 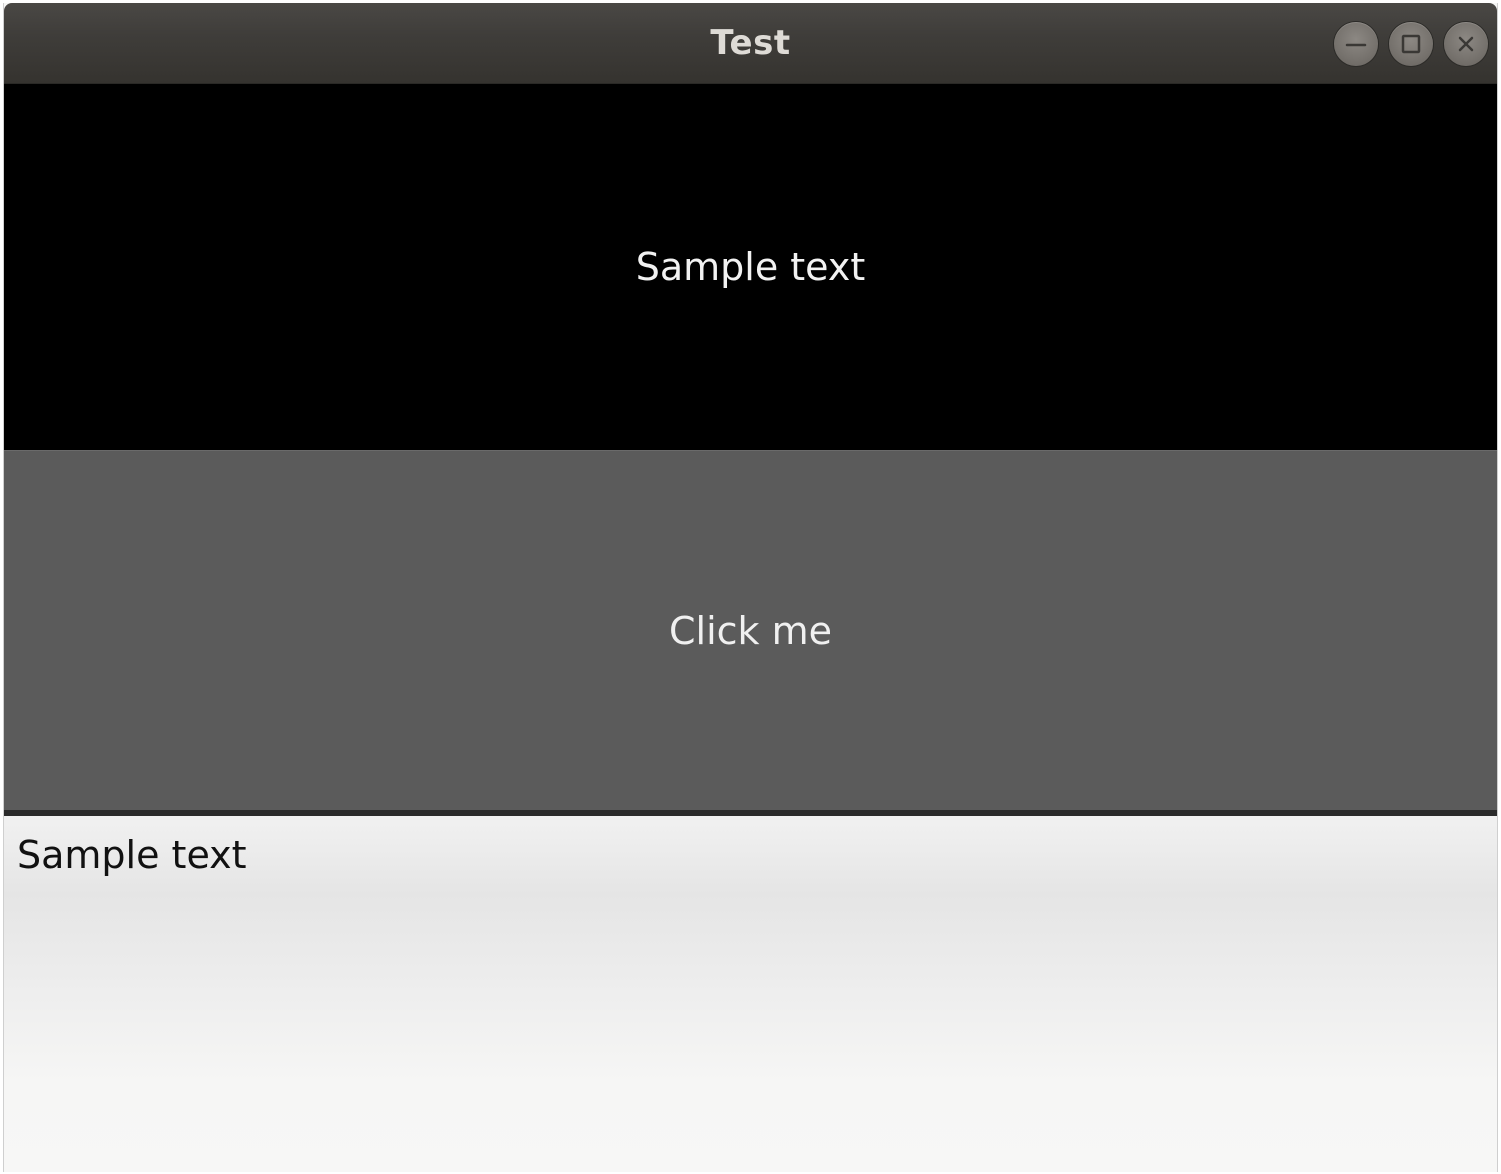 What do you see at coordinates (132, 855) in the screenshot?
I see `bottom-label-text: Sample text` at bounding box center [132, 855].